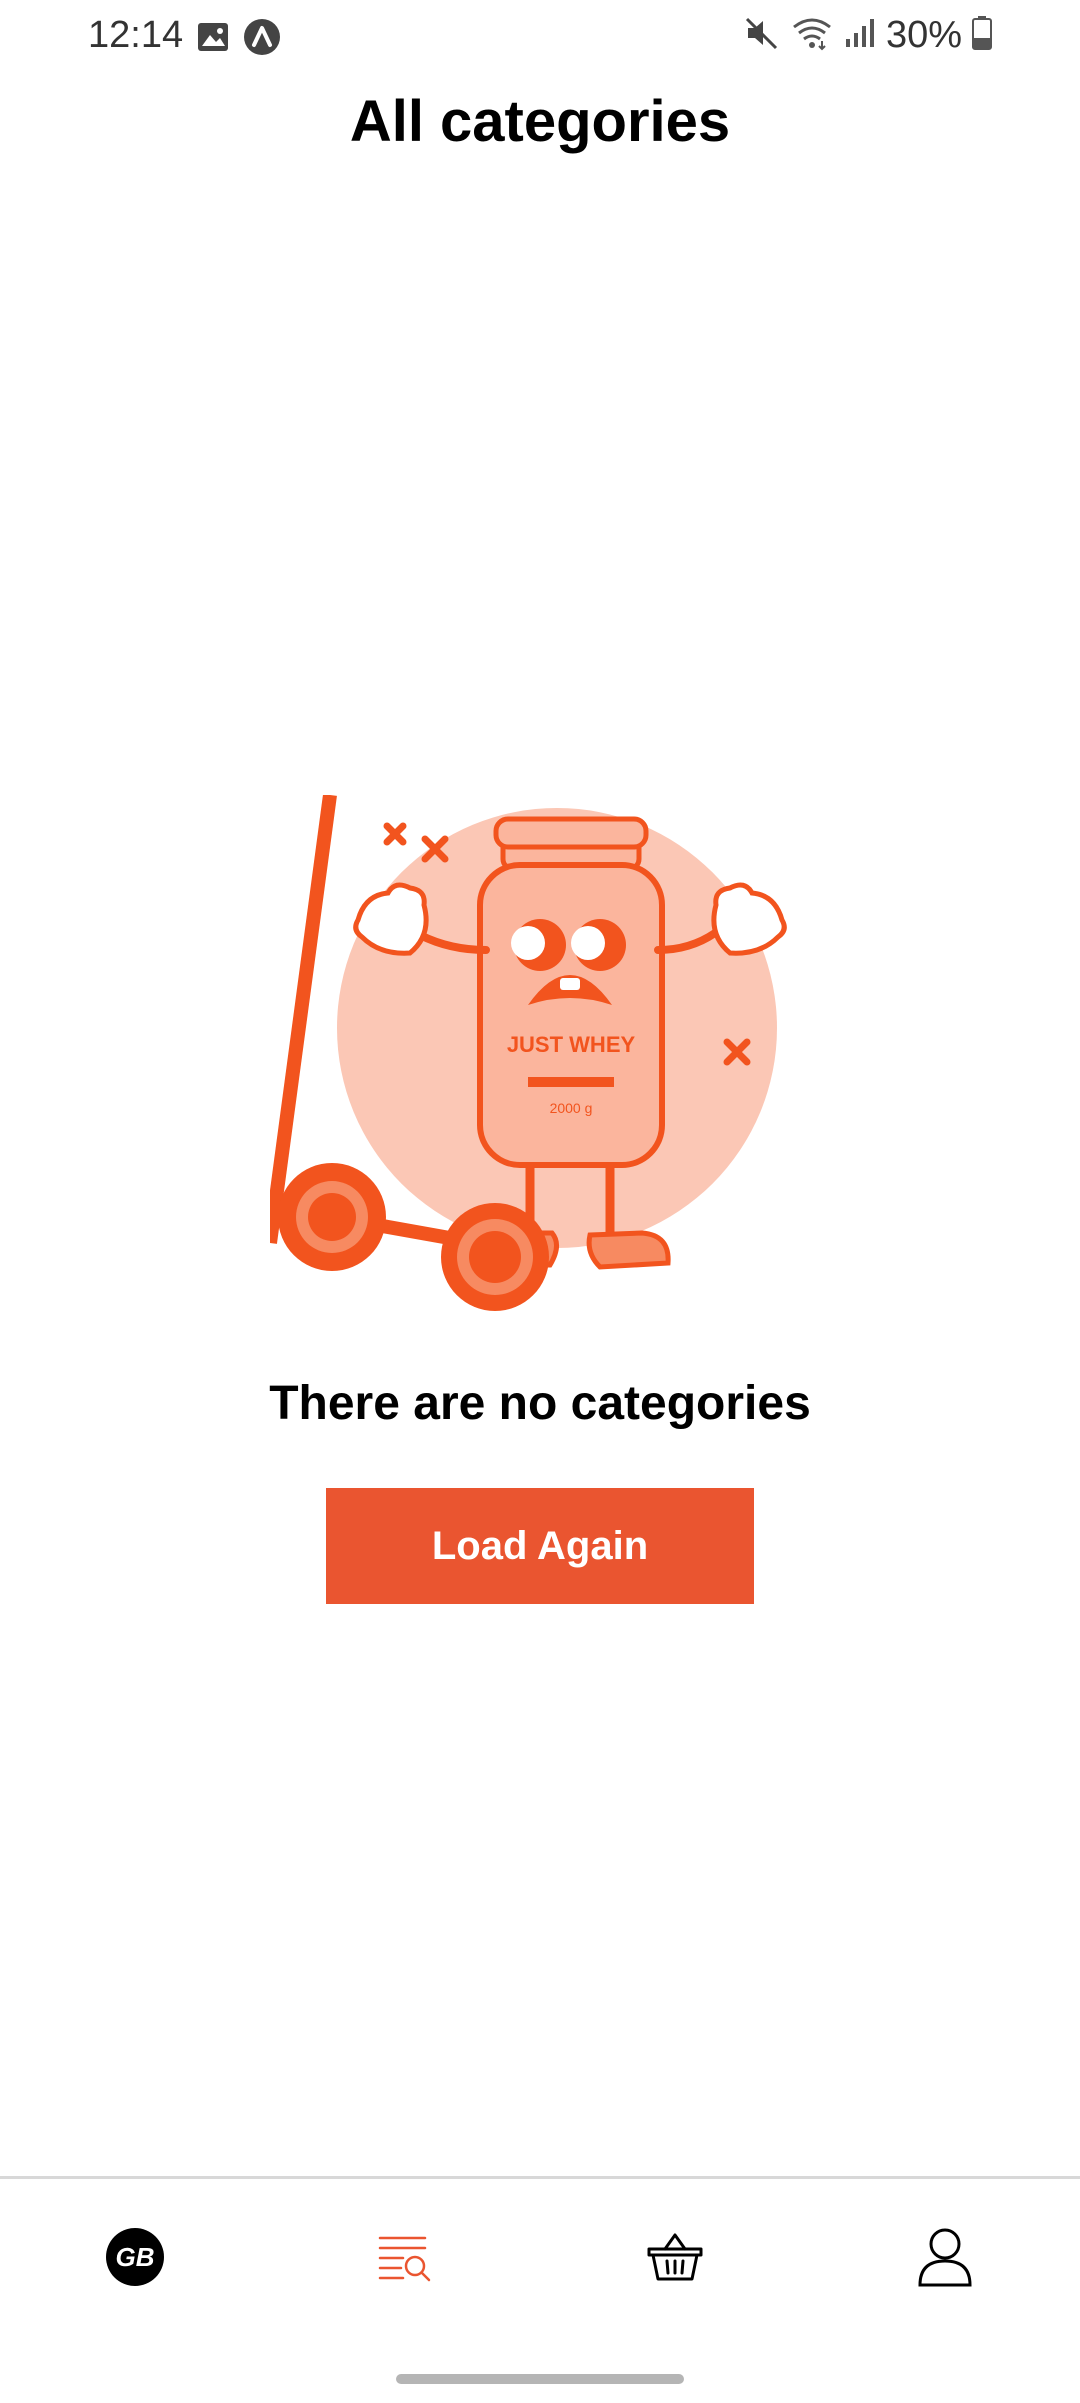 This screenshot has height=2403, width=1080. Describe the element at coordinates (262, 39) in the screenshot. I see `app-notification-icon` at that location.